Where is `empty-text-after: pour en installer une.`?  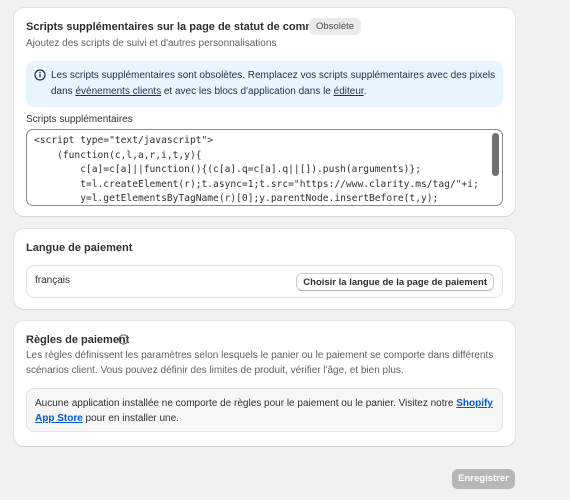 empty-text-after: pour en installer une. is located at coordinates (130, 418).